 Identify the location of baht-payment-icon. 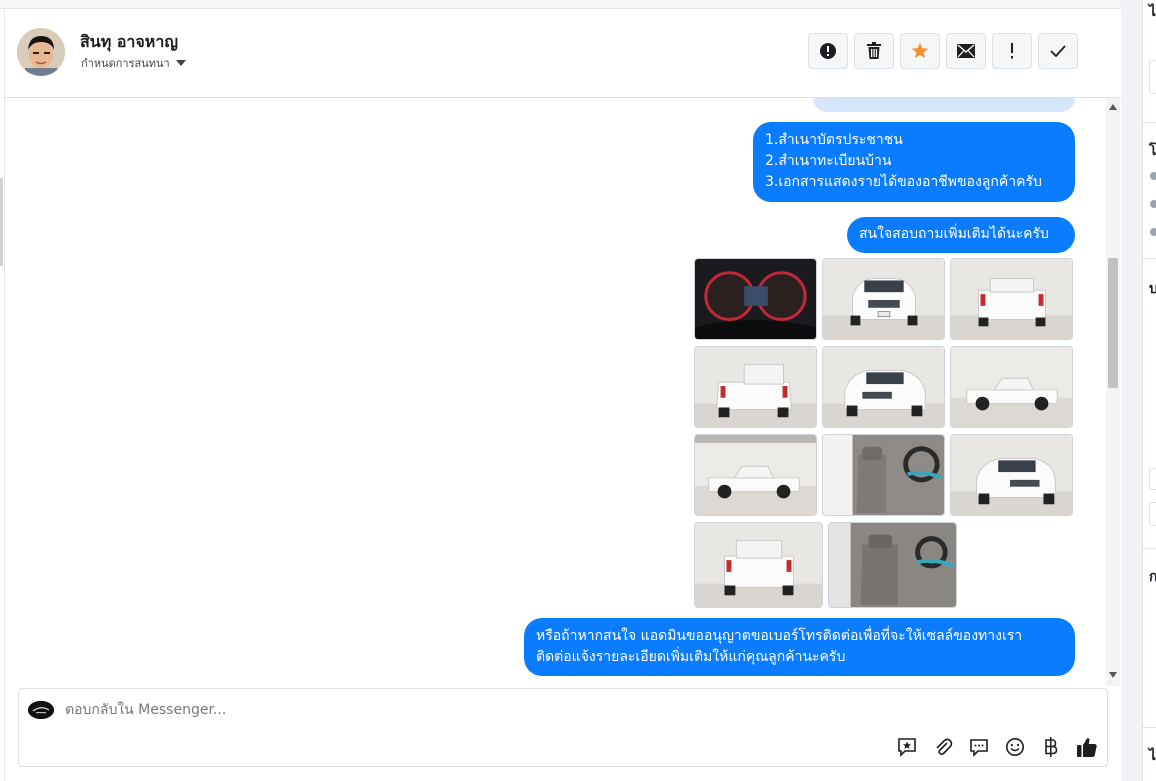
(1051, 747).